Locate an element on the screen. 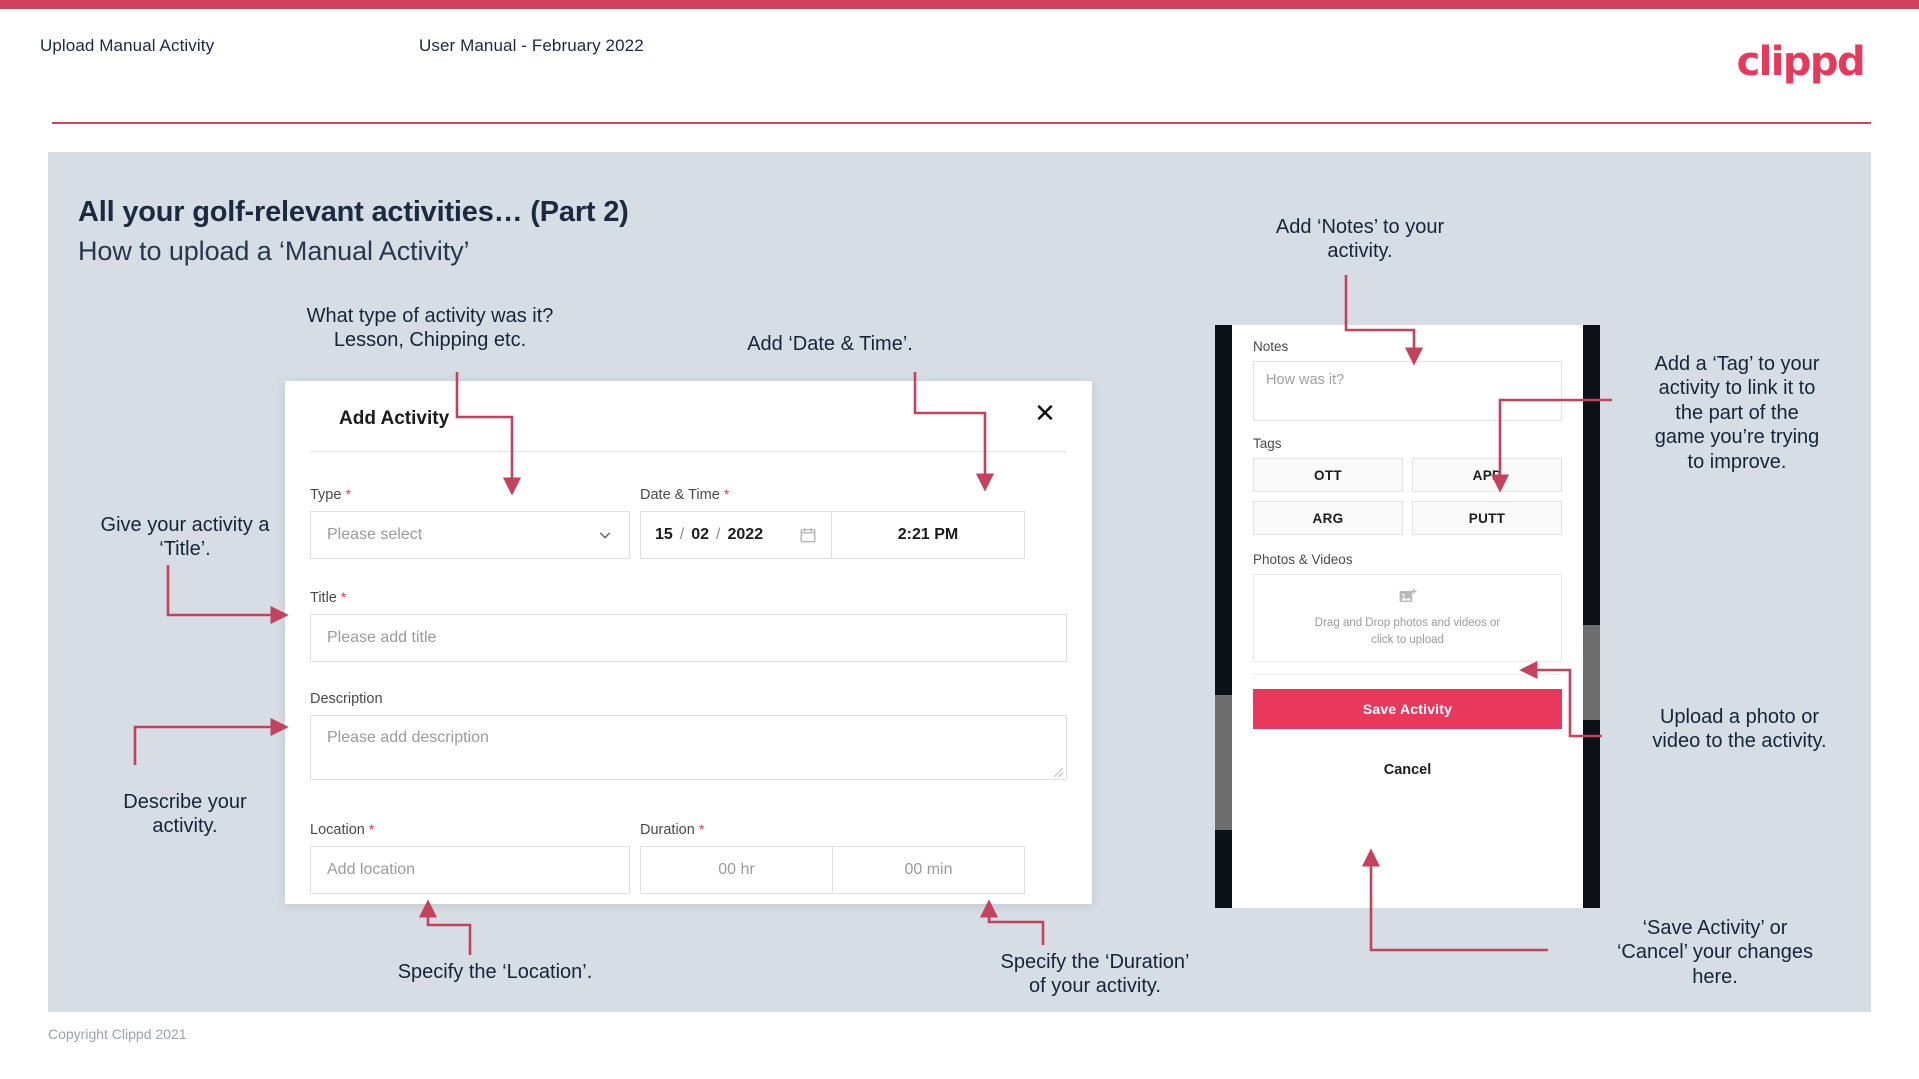 The height and width of the screenshot is (1079, 1919). annotation-media: Upload a photo or video to the activity. is located at coordinates (1739, 729).